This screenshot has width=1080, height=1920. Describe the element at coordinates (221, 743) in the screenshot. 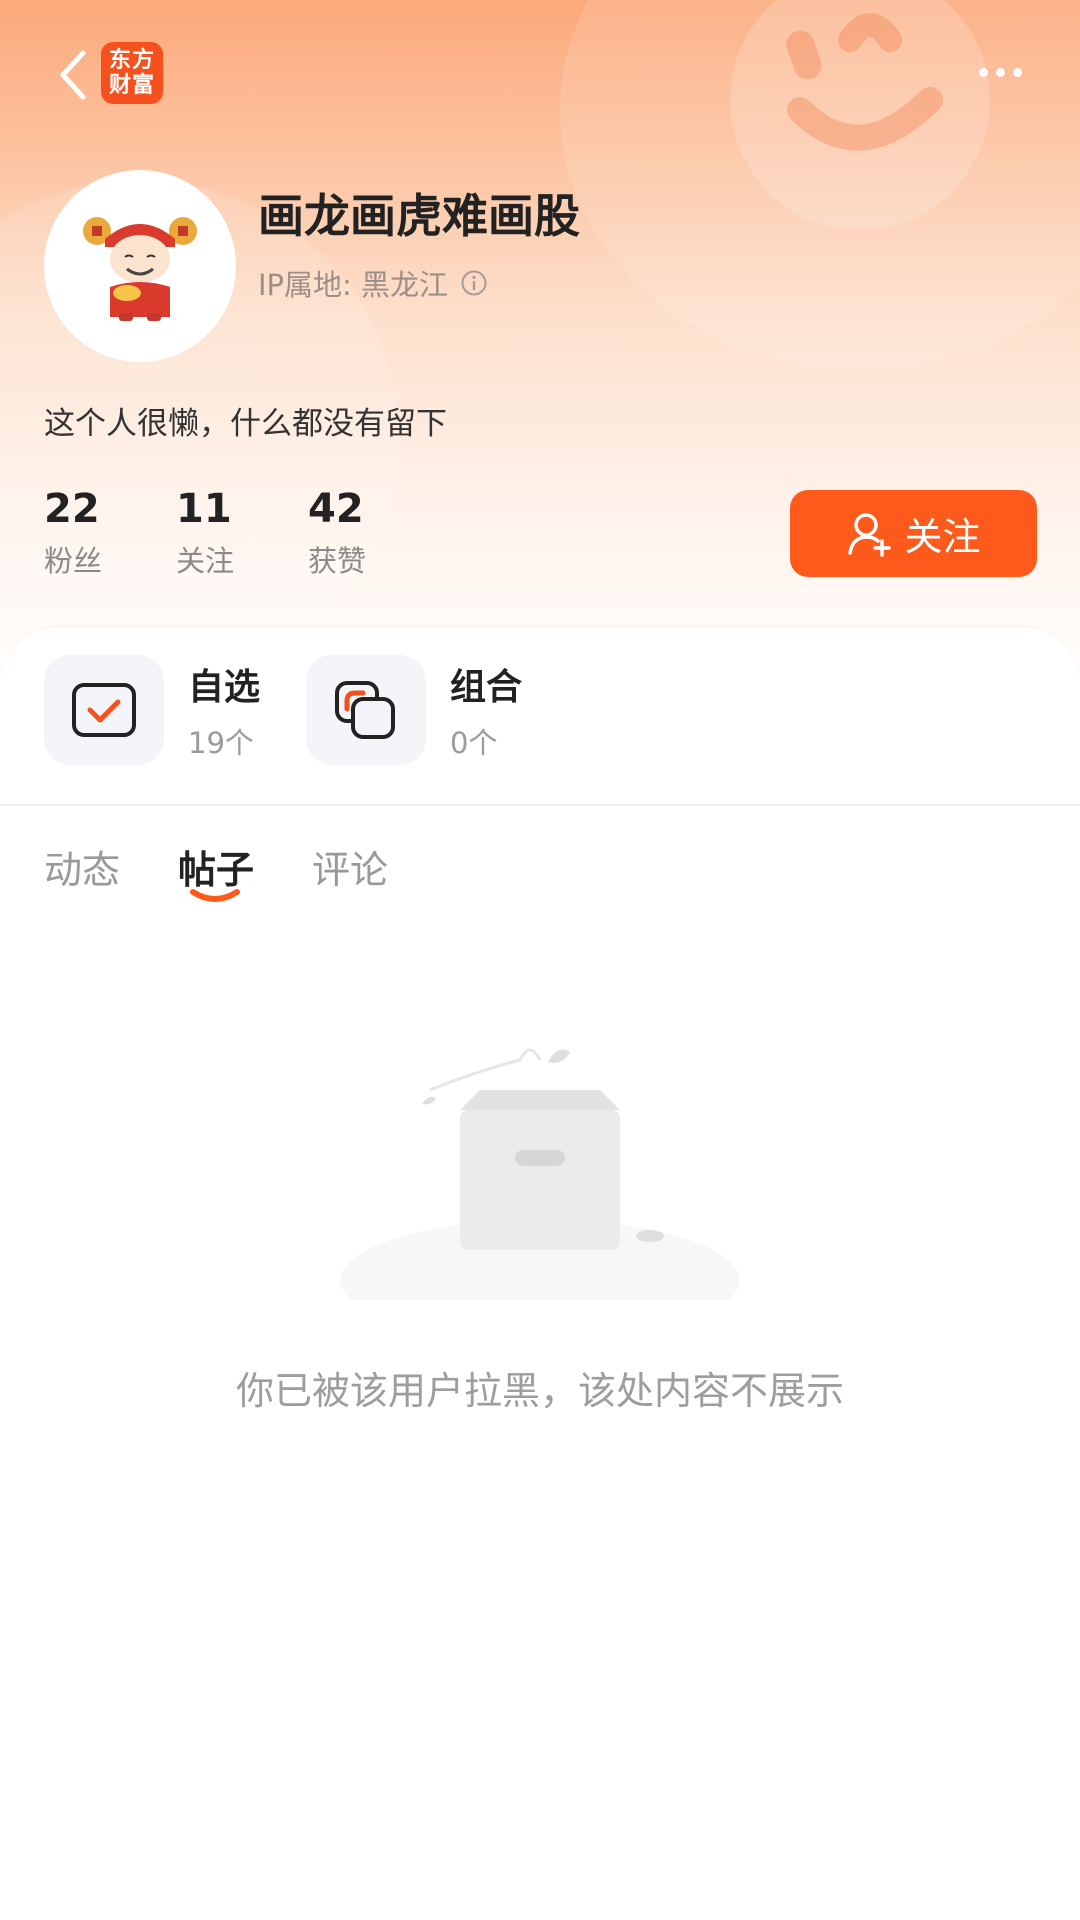

I see `quick-count: 19个` at that location.